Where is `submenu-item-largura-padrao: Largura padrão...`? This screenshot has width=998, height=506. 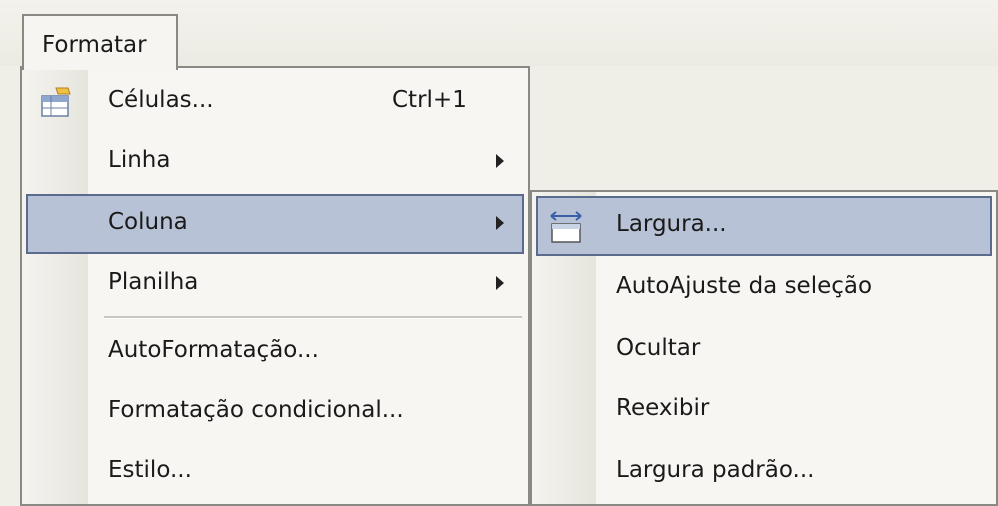
submenu-item-largura-padrao: Largura padrão... is located at coordinates (764, 472).